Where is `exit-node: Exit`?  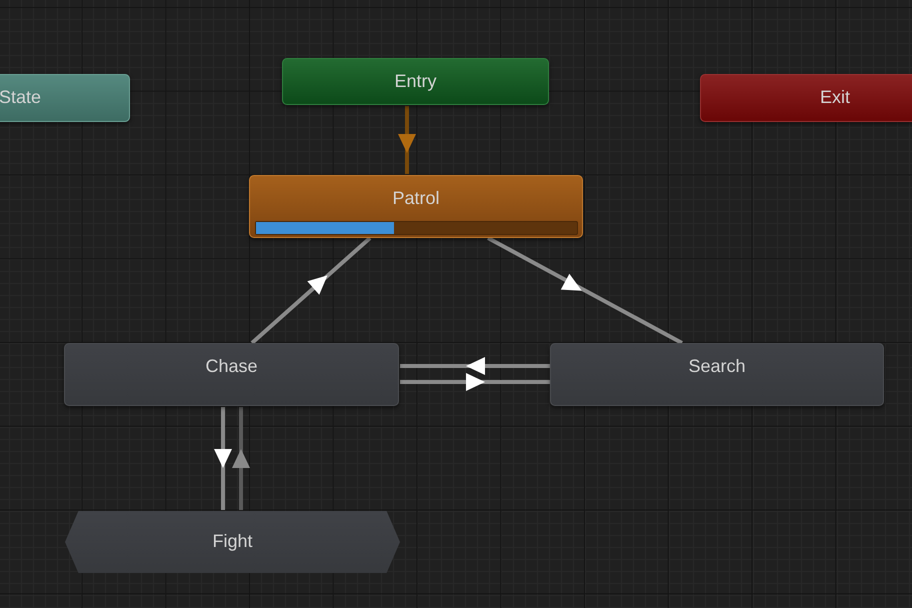 exit-node: Exit is located at coordinates (806, 98).